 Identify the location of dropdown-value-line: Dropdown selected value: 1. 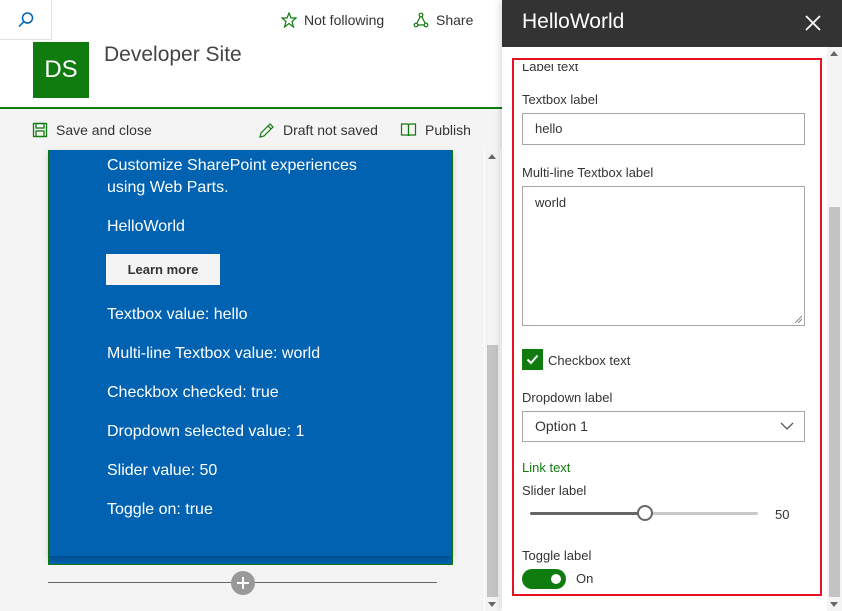
(206, 431).